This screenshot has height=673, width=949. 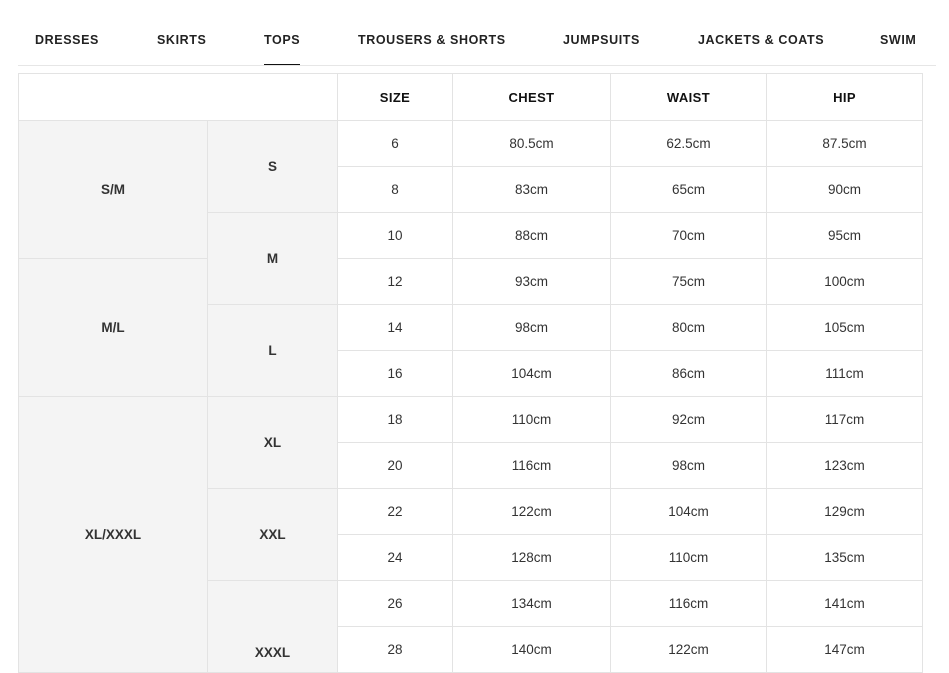 What do you see at coordinates (272, 166) in the screenshot?
I see `sub-cell-s: S` at bounding box center [272, 166].